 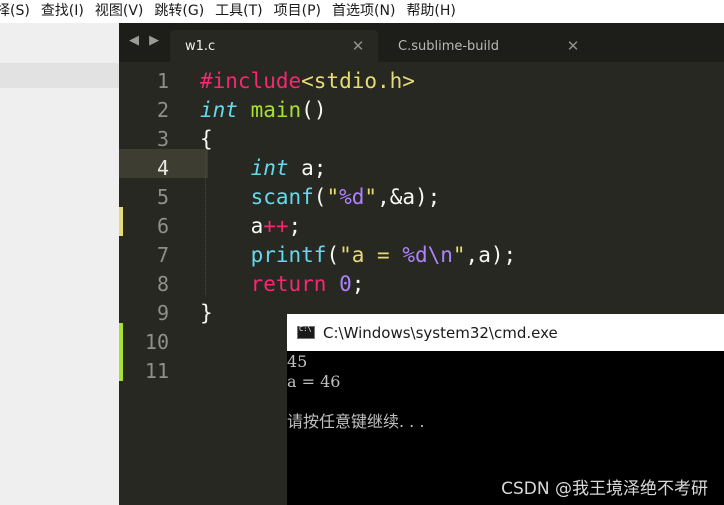 I want to click on code-line: 7 printf("a = %d\n",a);, so click(x=421, y=255).